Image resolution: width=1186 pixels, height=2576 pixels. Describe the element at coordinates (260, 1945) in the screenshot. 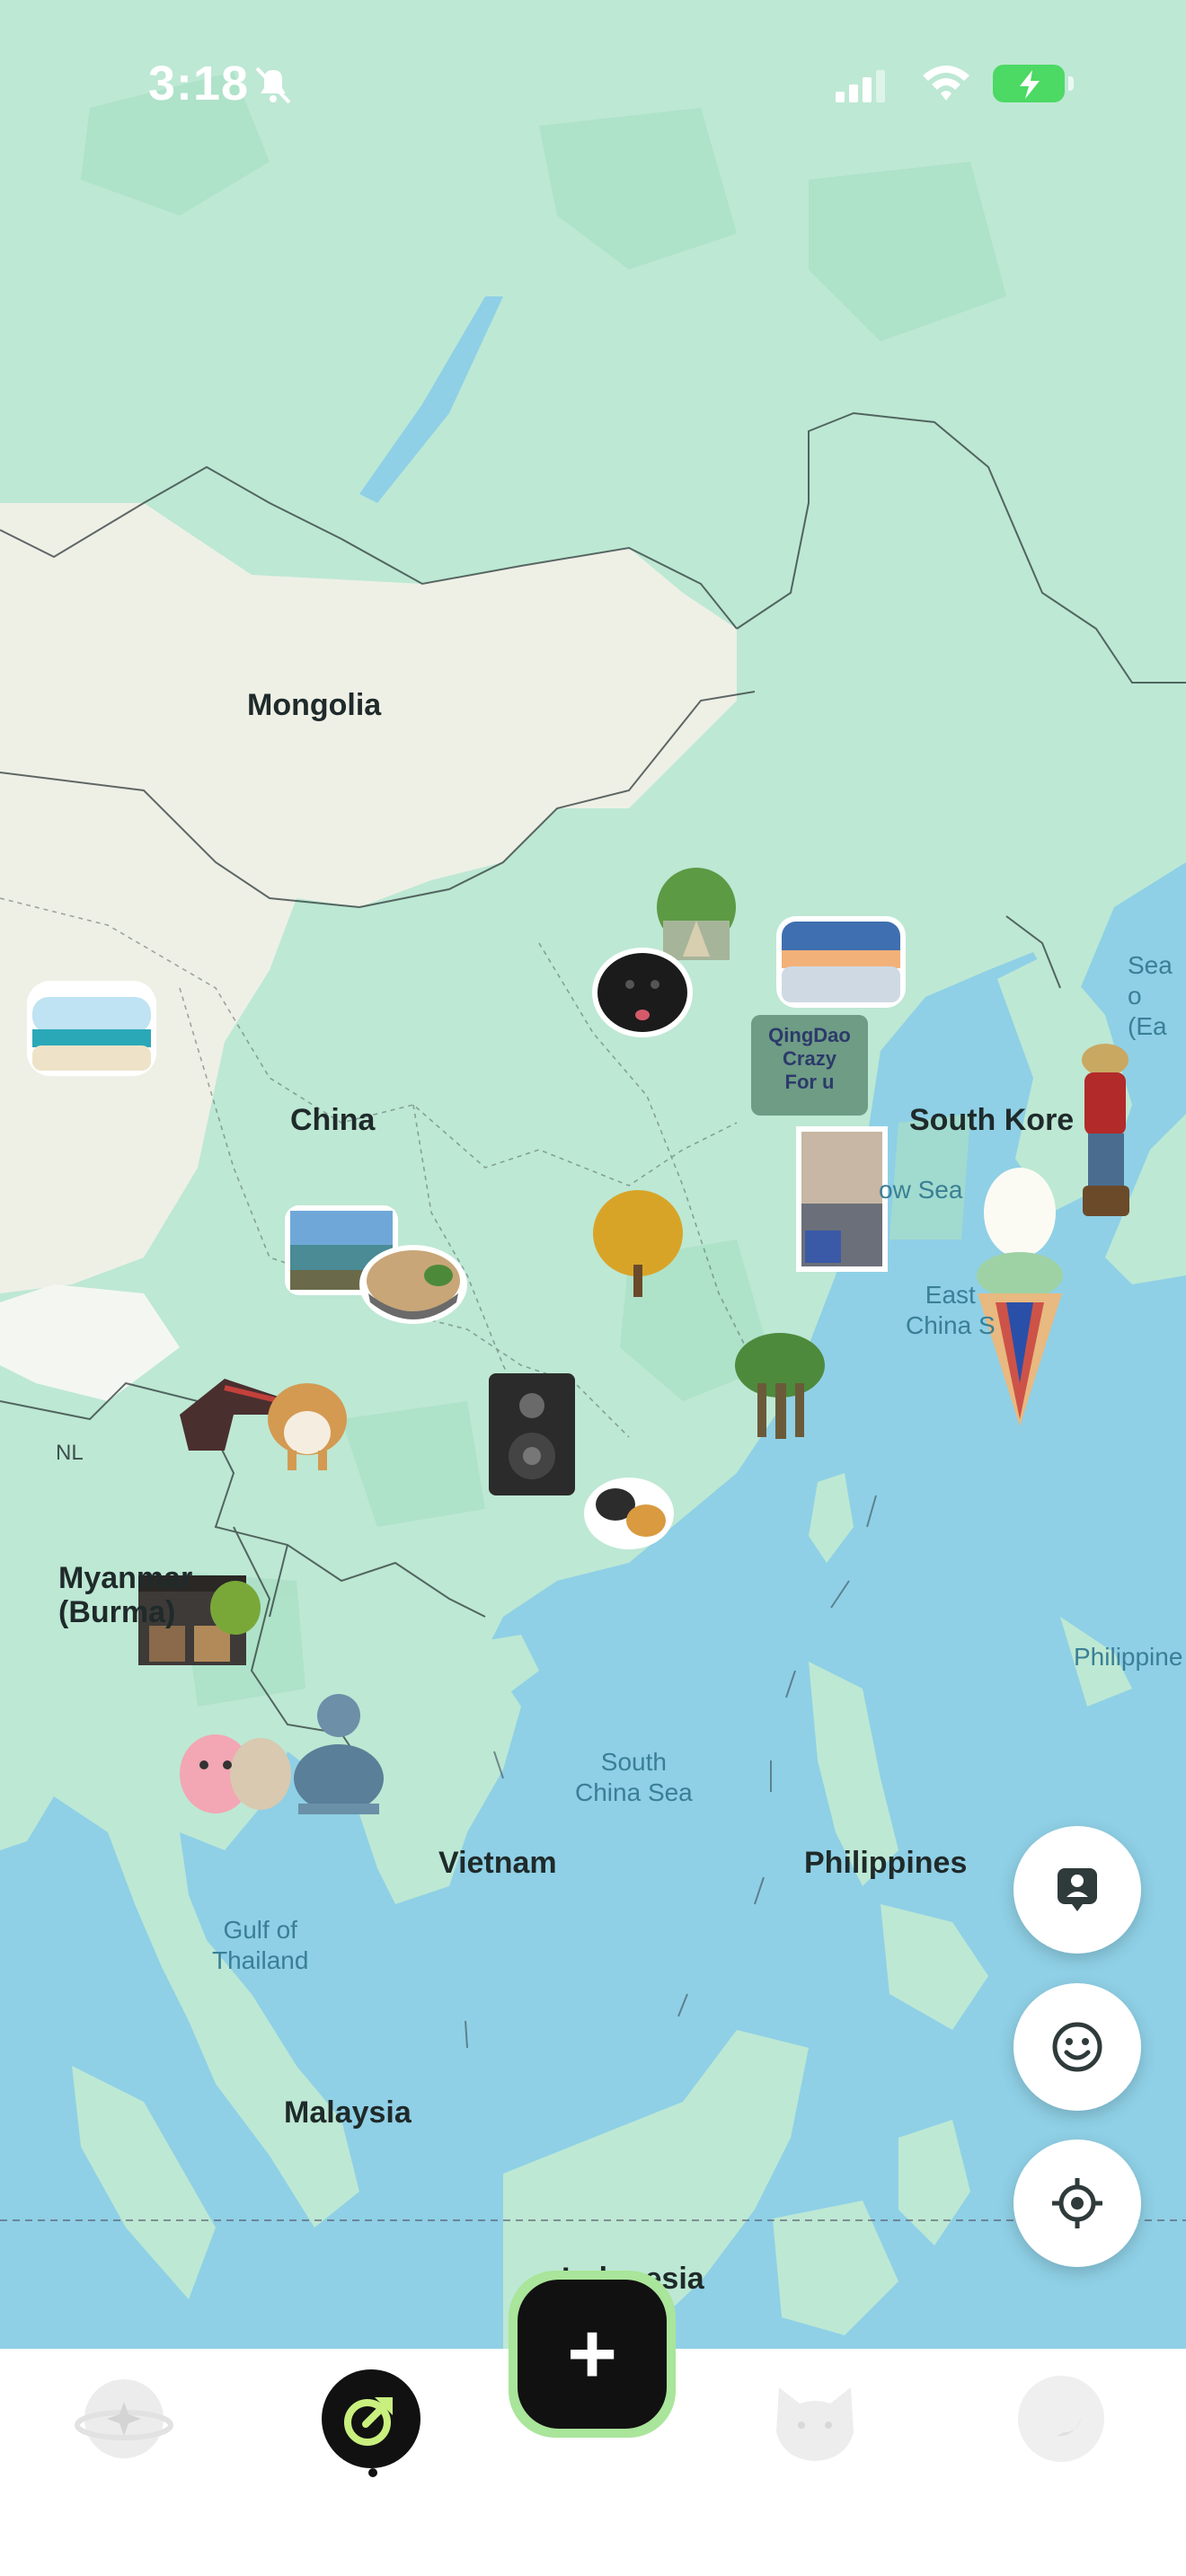

I see `water-label-gulf-of-thailand: Gulf of Thailand` at that location.